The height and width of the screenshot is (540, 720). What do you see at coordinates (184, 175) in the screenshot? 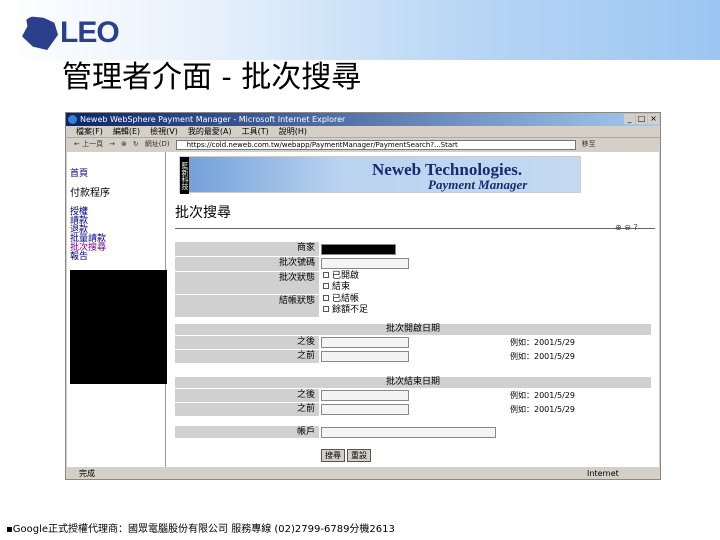
I see `banner-side-text: 藍新科技` at bounding box center [184, 175].